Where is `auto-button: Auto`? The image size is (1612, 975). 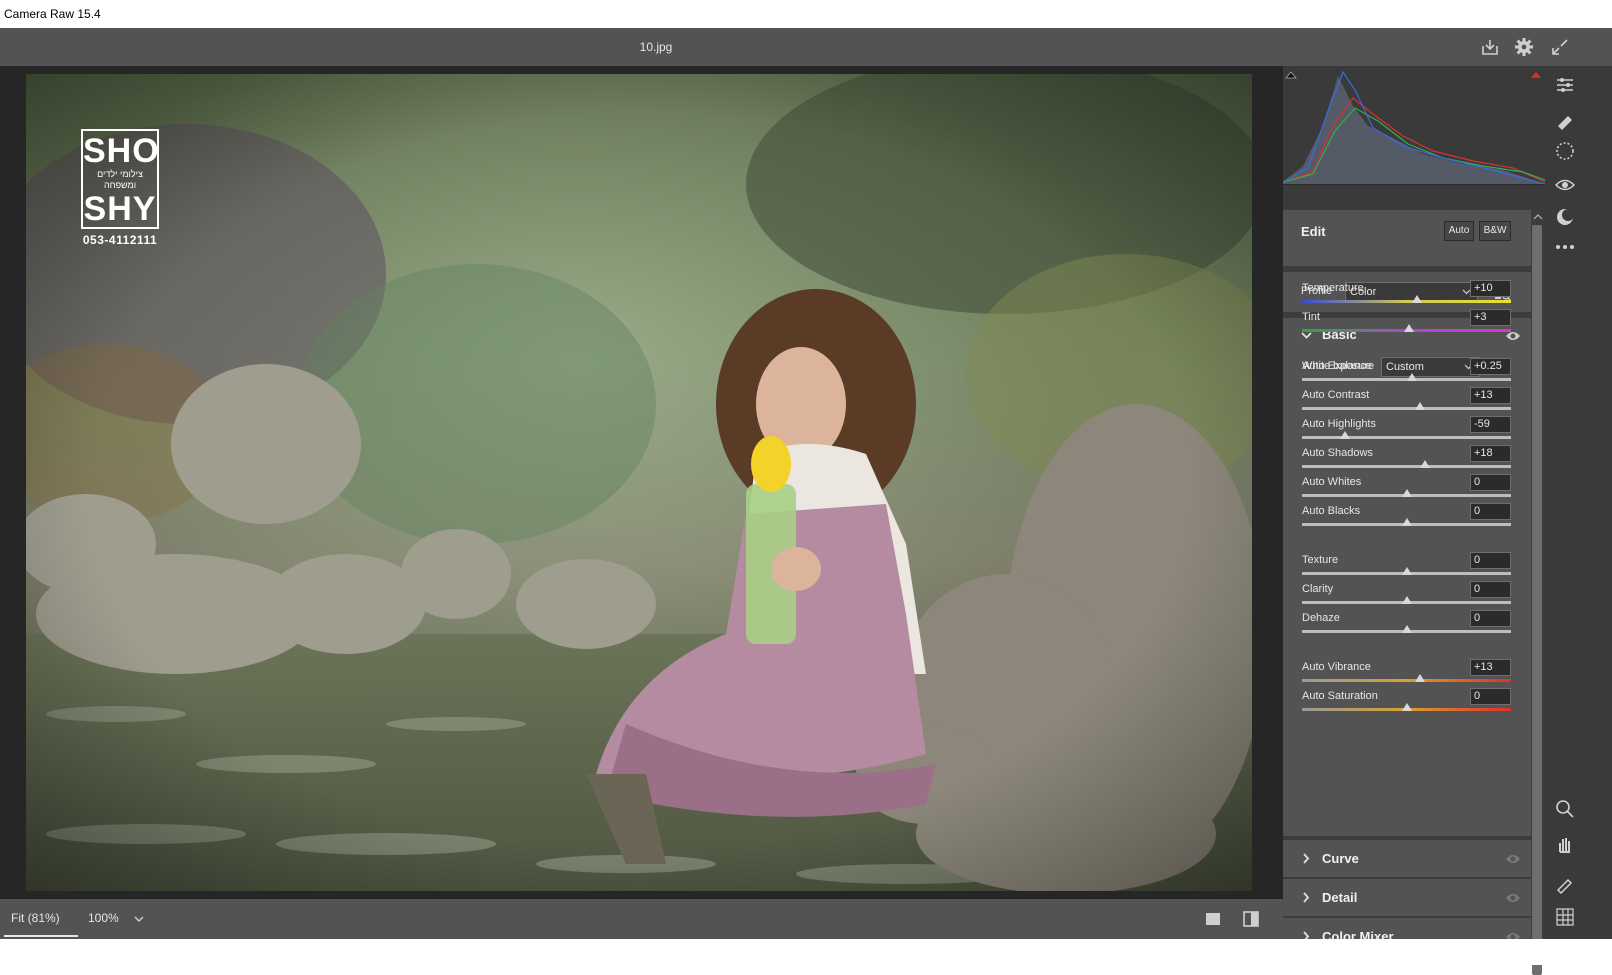
auto-button: Auto is located at coordinates (1459, 231).